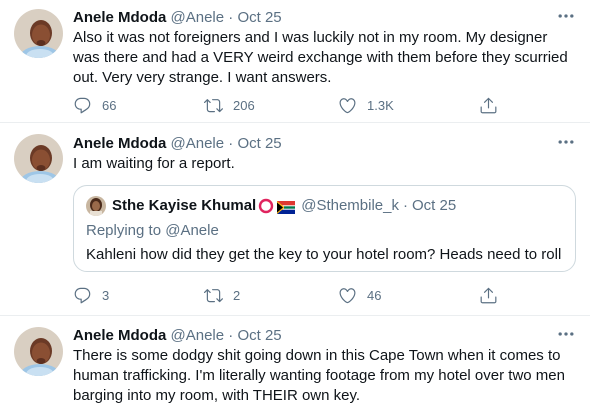 The height and width of the screenshot is (410, 590). Describe the element at coordinates (152, 230) in the screenshot. I see `replying-to: Replying to @Anele` at that location.